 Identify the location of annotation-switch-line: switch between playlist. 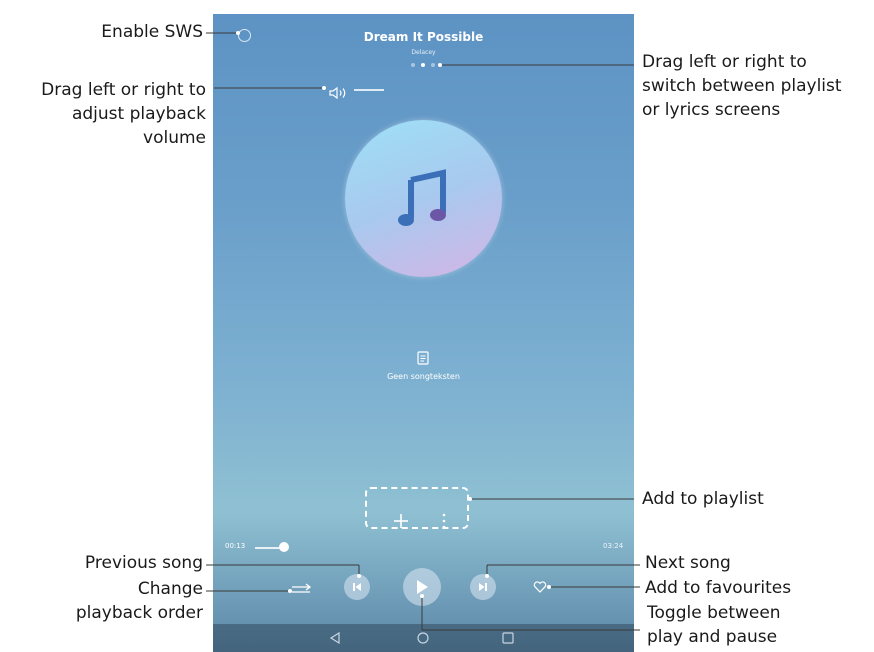
(742, 86).